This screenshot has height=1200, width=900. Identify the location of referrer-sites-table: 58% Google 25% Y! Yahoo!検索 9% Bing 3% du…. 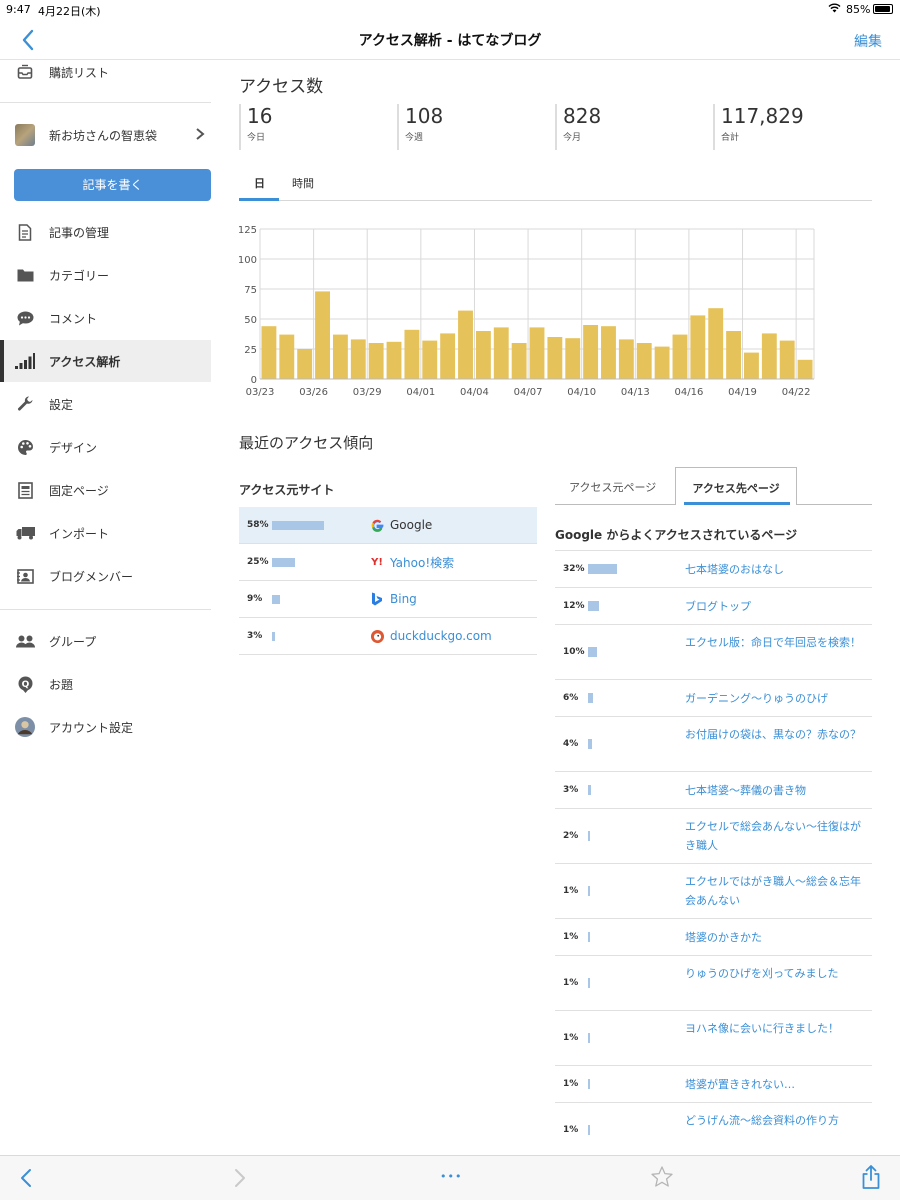
(388, 581).